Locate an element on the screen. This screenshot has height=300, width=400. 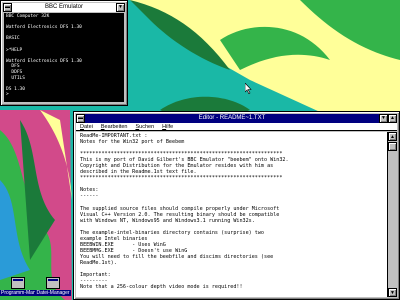
menu-item: Suchen is located at coordinates (144, 127).